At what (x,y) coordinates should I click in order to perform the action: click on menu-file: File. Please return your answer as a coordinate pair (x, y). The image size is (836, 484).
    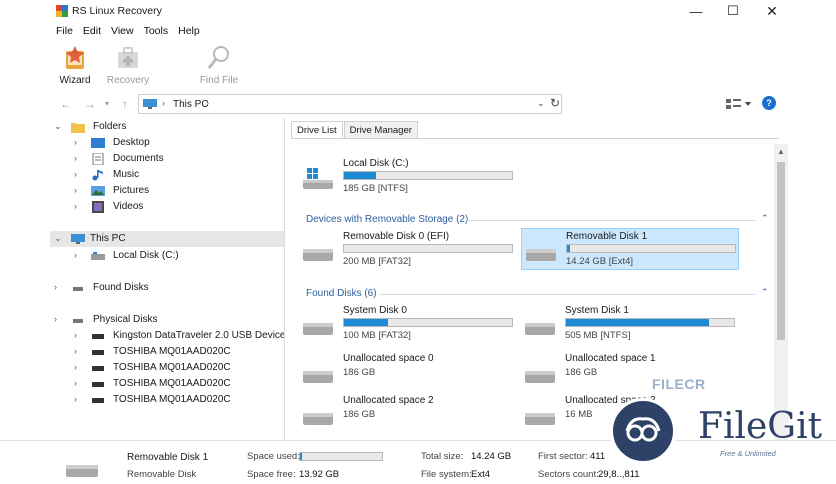
    Looking at the image, I should click on (66, 31).